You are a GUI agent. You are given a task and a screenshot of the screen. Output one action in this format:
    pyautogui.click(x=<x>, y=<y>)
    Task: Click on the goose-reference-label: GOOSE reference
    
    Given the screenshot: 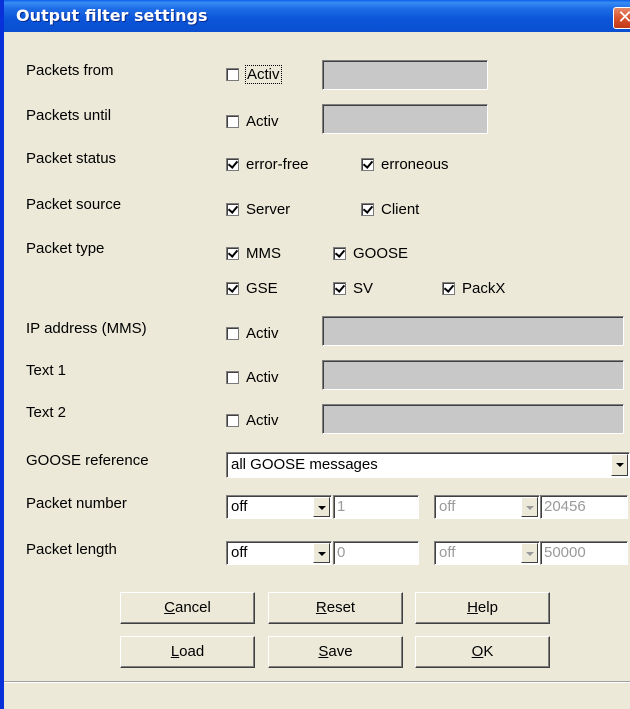 What is the action you would take?
    pyautogui.click(x=87, y=460)
    